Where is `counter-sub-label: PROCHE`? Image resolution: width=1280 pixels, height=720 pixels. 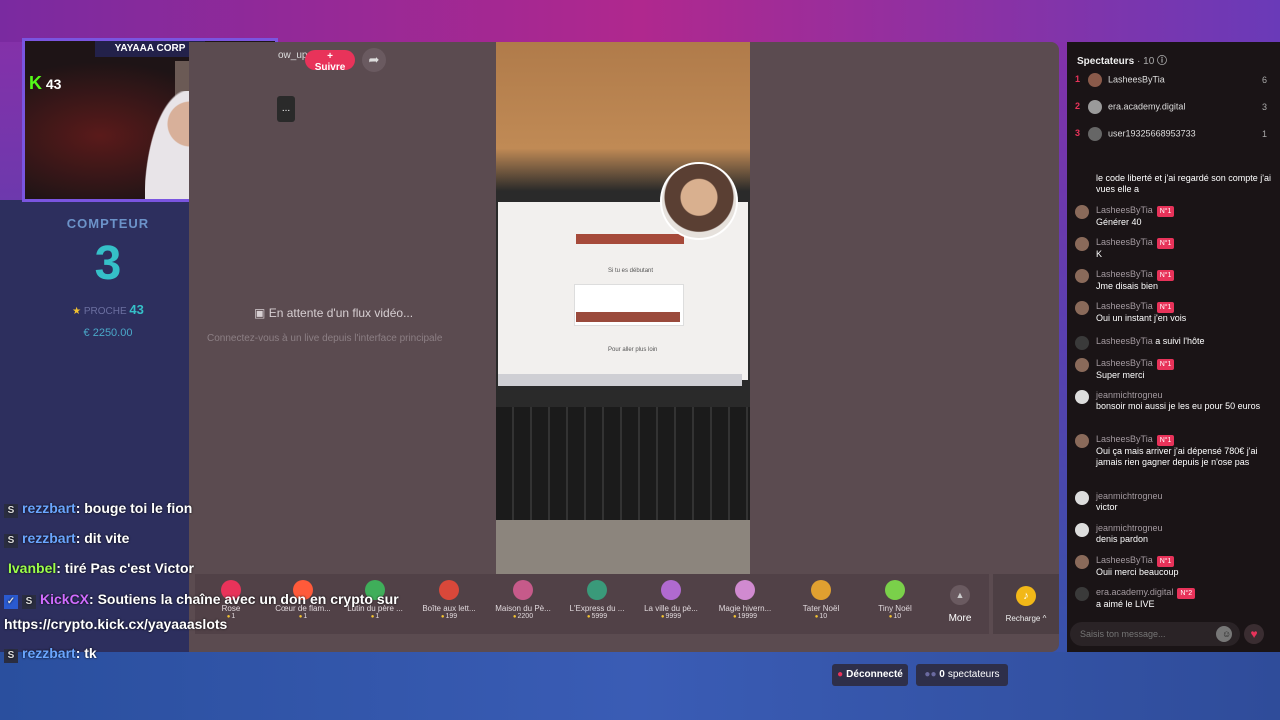
counter-sub-label: PROCHE is located at coordinates (105, 311).